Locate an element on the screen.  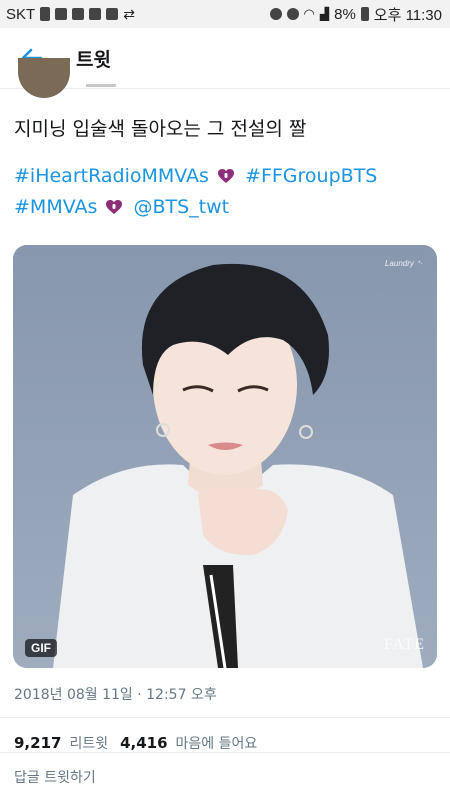
facebook-icon is located at coordinates (61, 14).